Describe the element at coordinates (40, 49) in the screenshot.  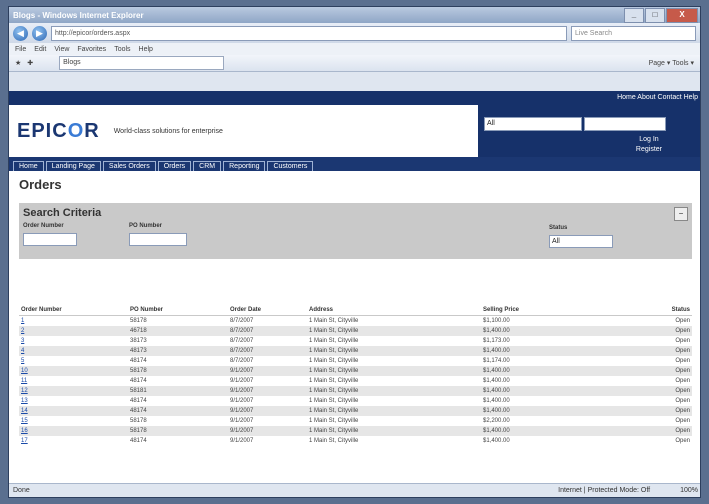
I see `menu-edit: Edit` at that location.